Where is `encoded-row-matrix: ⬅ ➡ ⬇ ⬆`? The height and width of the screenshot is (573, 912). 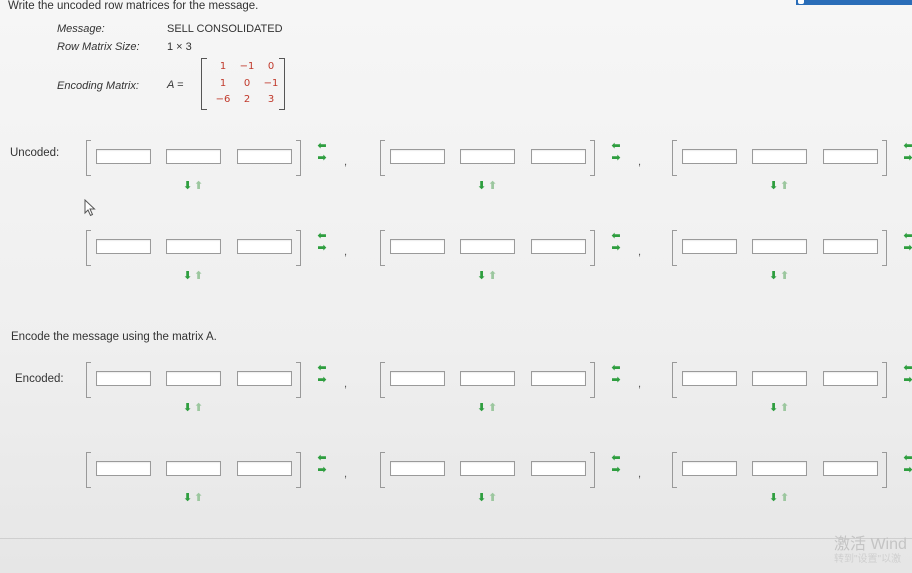 encoded-row-matrix: ⬅ ➡ ⬇ ⬆ is located at coordinates (792, 478).